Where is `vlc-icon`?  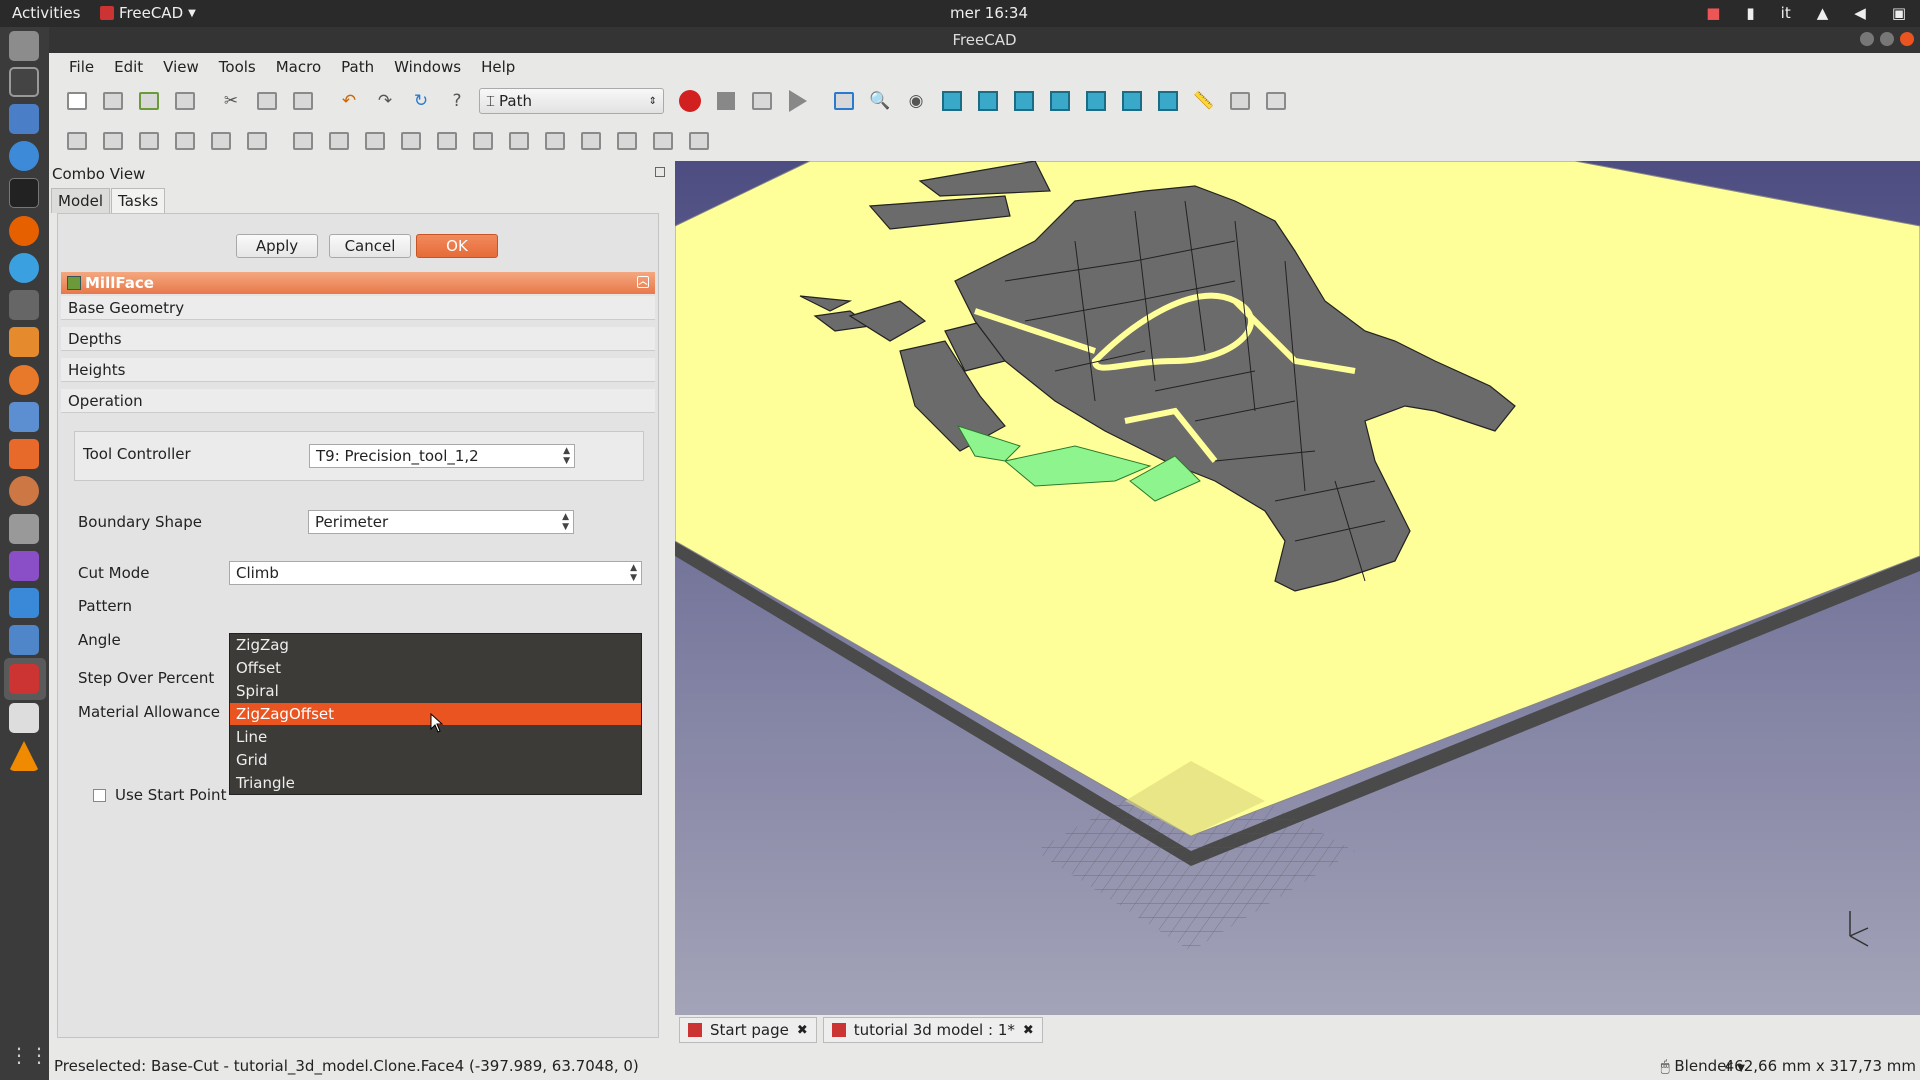 vlc-icon is located at coordinates (24, 756).